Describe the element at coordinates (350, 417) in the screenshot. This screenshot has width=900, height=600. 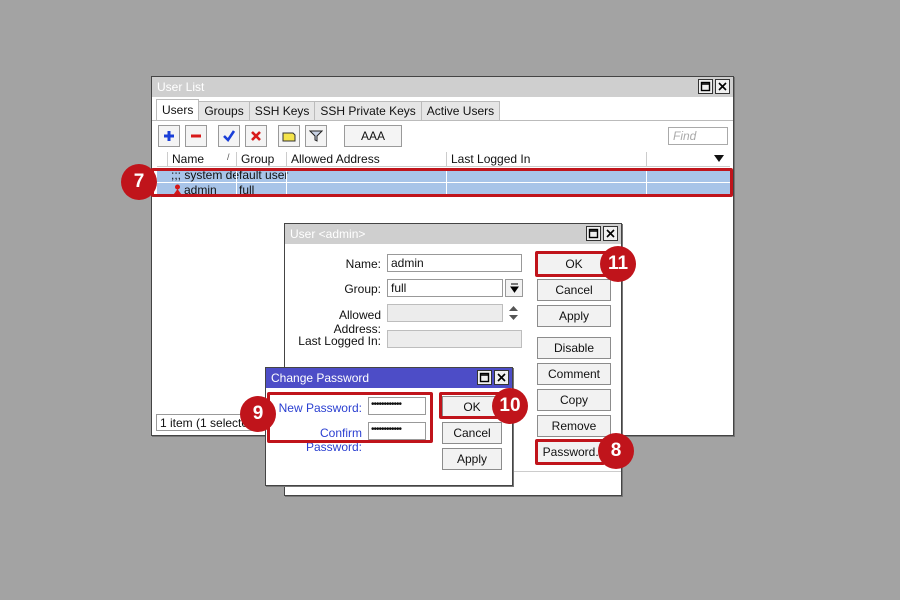
I see `highlight-password-fields` at that location.